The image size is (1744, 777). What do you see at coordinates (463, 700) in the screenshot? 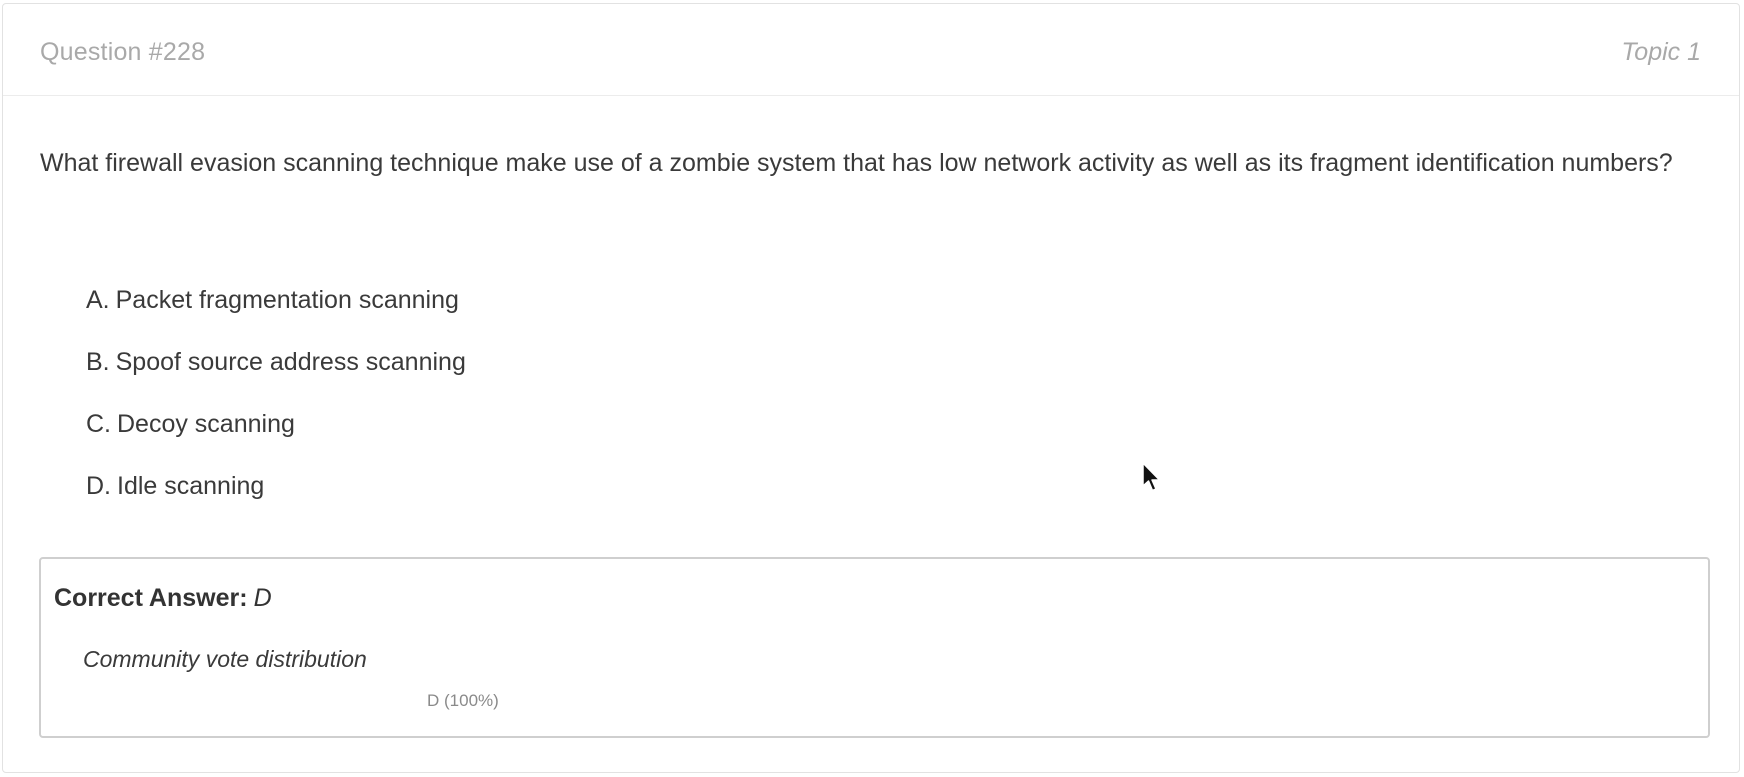
I see `vote-distribution-label: D (100%)` at bounding box center [463, 700].